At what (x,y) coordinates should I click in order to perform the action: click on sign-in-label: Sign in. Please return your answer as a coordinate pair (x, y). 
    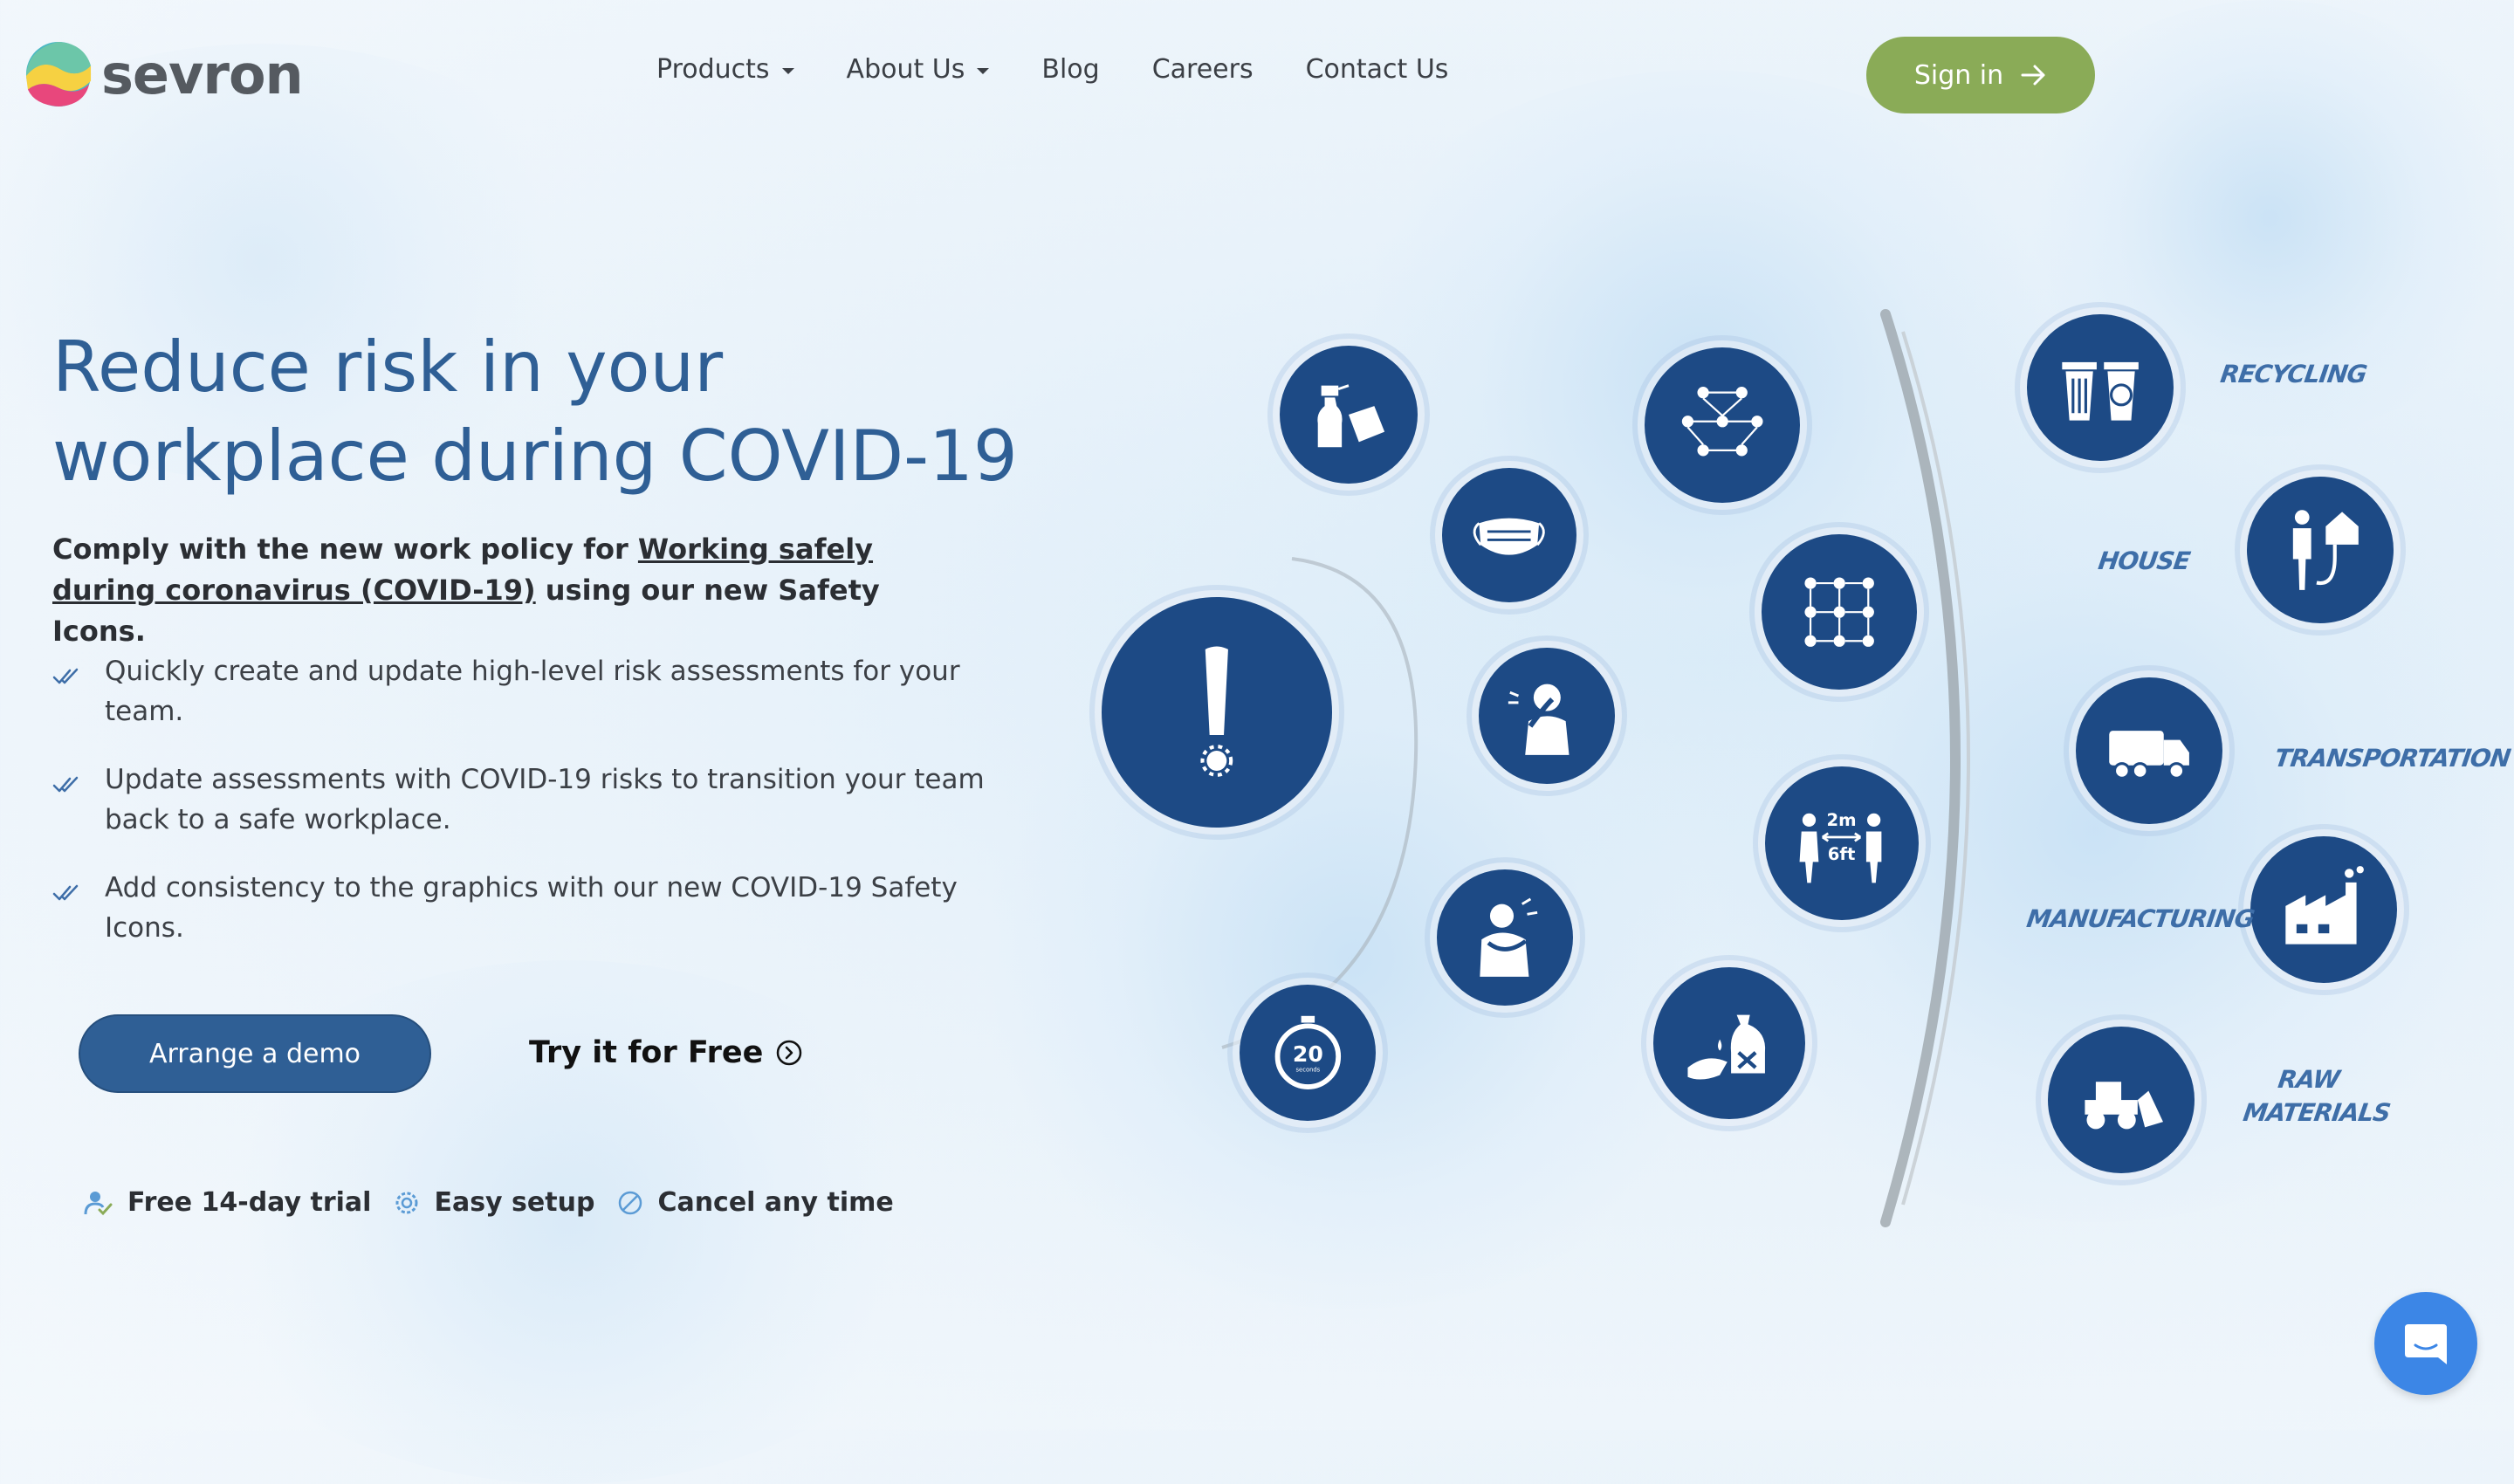
    Looking at the image, I should click on (1958, 75).